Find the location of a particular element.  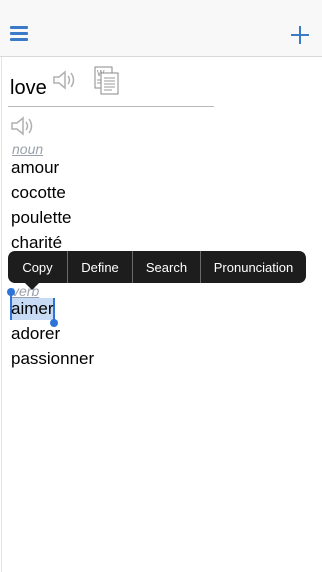

pronunciation-menu-item: Pronunciation is located at coordinates (253, 267).